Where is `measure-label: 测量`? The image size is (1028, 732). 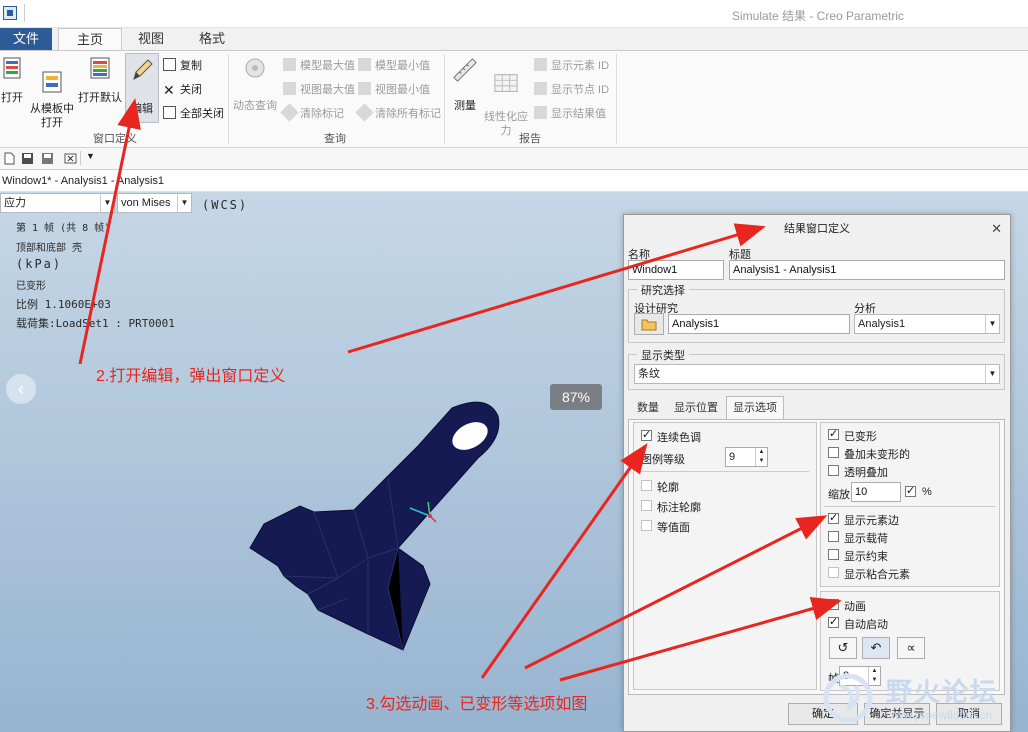 measure-label: 测量 is located at coordinates (465, 106).